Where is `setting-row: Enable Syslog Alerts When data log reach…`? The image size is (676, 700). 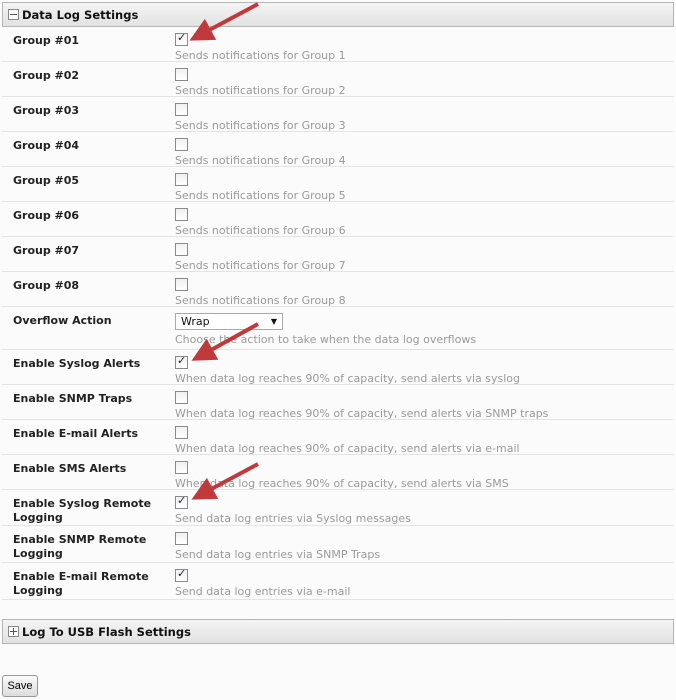 setting-row: Enable Syslog Alerts When data log reach… is located at coordinates (338, 367).